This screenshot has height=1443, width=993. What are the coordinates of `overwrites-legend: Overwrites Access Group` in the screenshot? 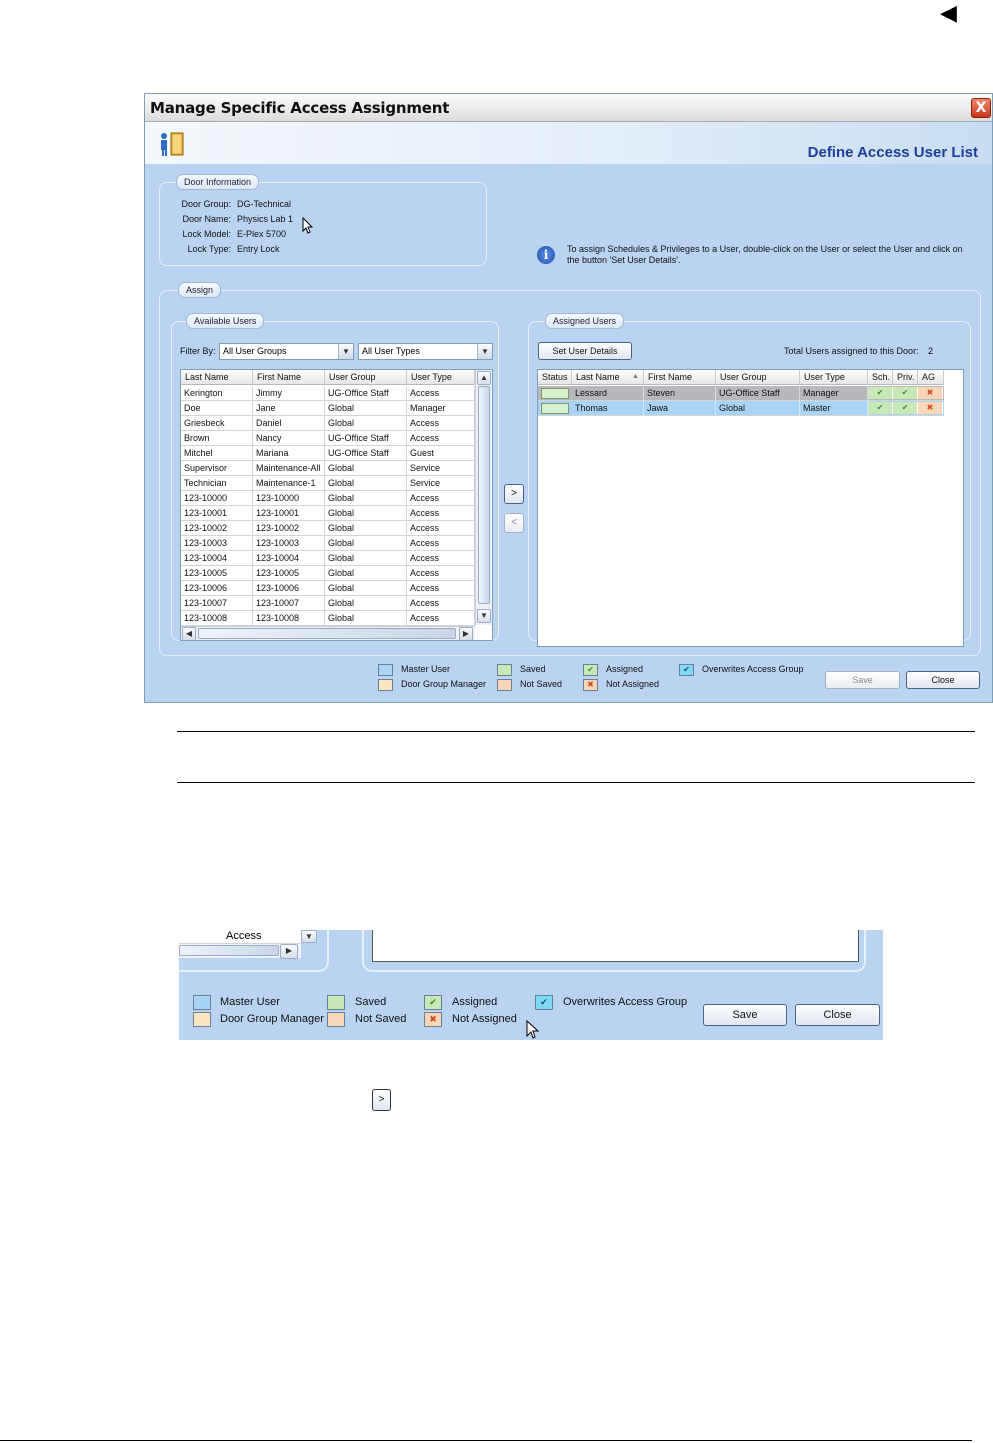 It's located at (753, 669).